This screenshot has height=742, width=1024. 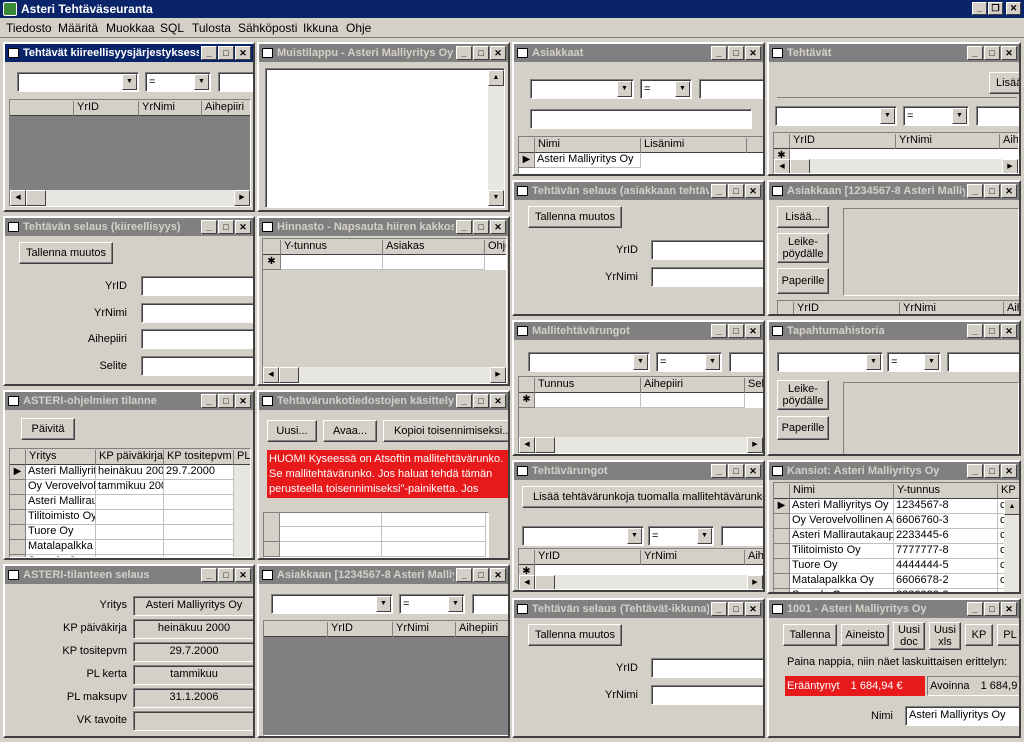 I want to click on row-selector: ▶, so click(x=18, y=472).